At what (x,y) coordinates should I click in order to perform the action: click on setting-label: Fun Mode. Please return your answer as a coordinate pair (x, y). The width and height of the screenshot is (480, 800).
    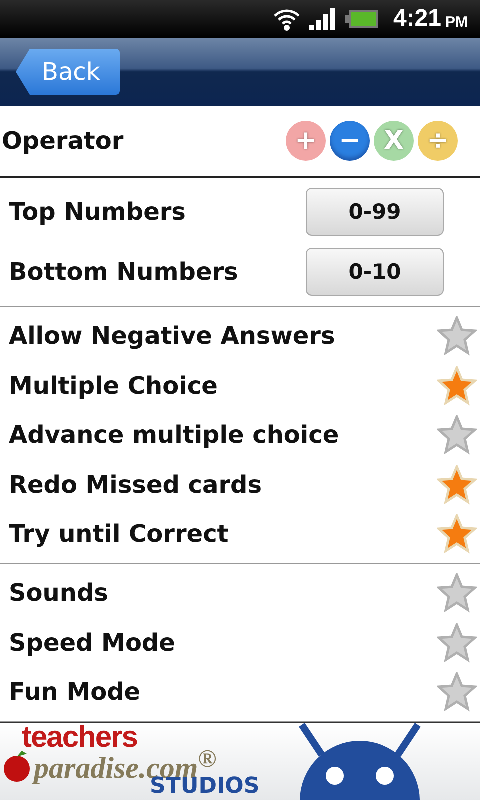
    Looking at the image, I should click on (75, 692).